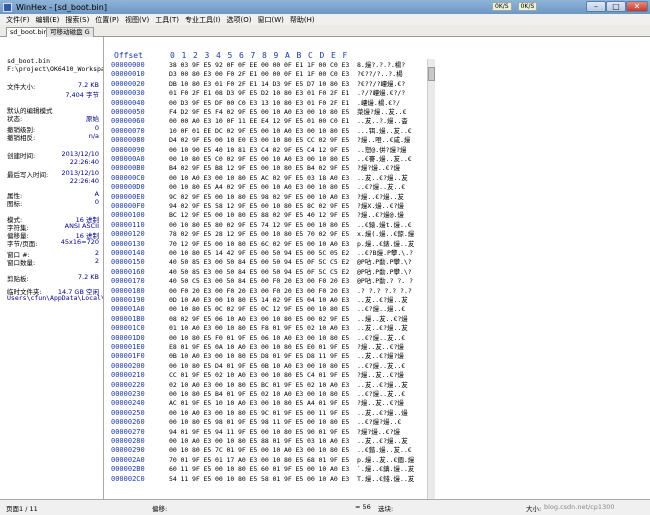  What do you see at coordinates (392, 84) in the screenshot?
I see `ascii-text: ?€??/?嶁熳.€?` at bounding box center [392, 84].